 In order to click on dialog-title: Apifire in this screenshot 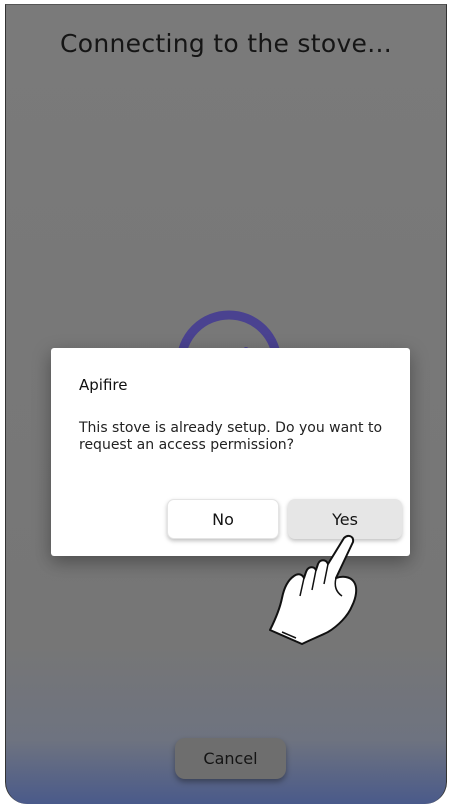, I will do `click(103, 385)`.